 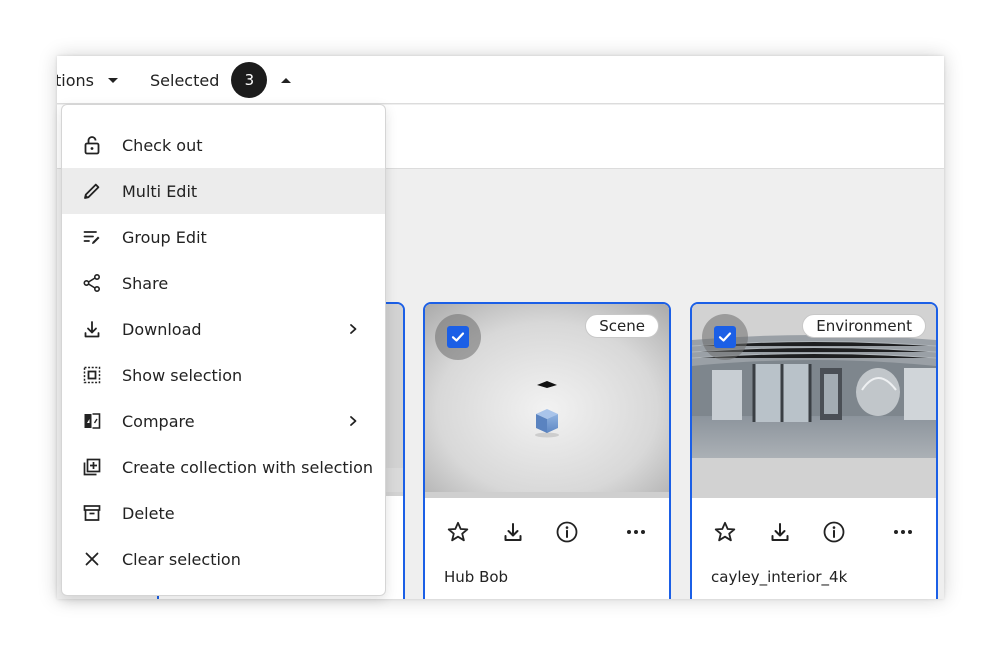 What do you see at coordinates (158, 421) in the screenshot?
I see `menu-item-label: Compare` at bounding box center [158, 421].